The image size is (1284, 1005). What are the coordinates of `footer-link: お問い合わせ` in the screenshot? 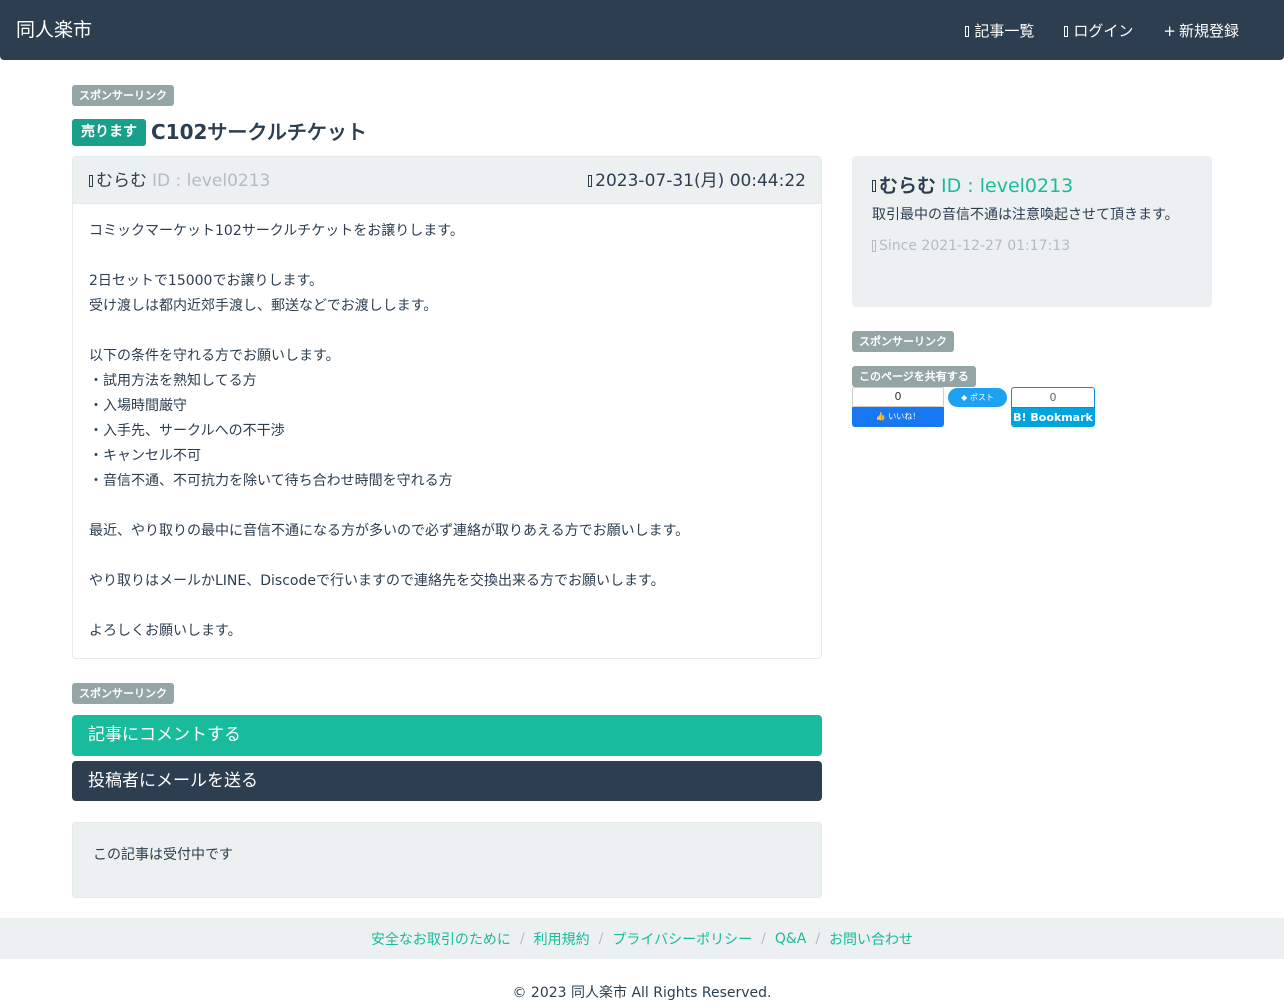 It's located at (871, 939).